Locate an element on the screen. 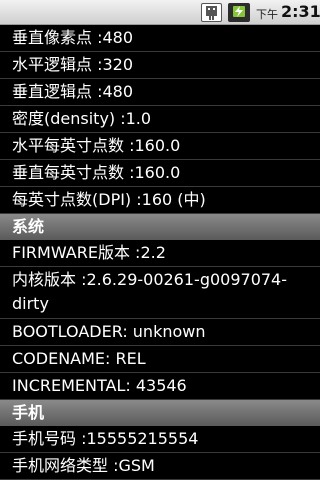 This screenshot has width=320, height=480. list-item: 每英寸点数(DPI) :160 (中) is located at coordinates (160, 200).